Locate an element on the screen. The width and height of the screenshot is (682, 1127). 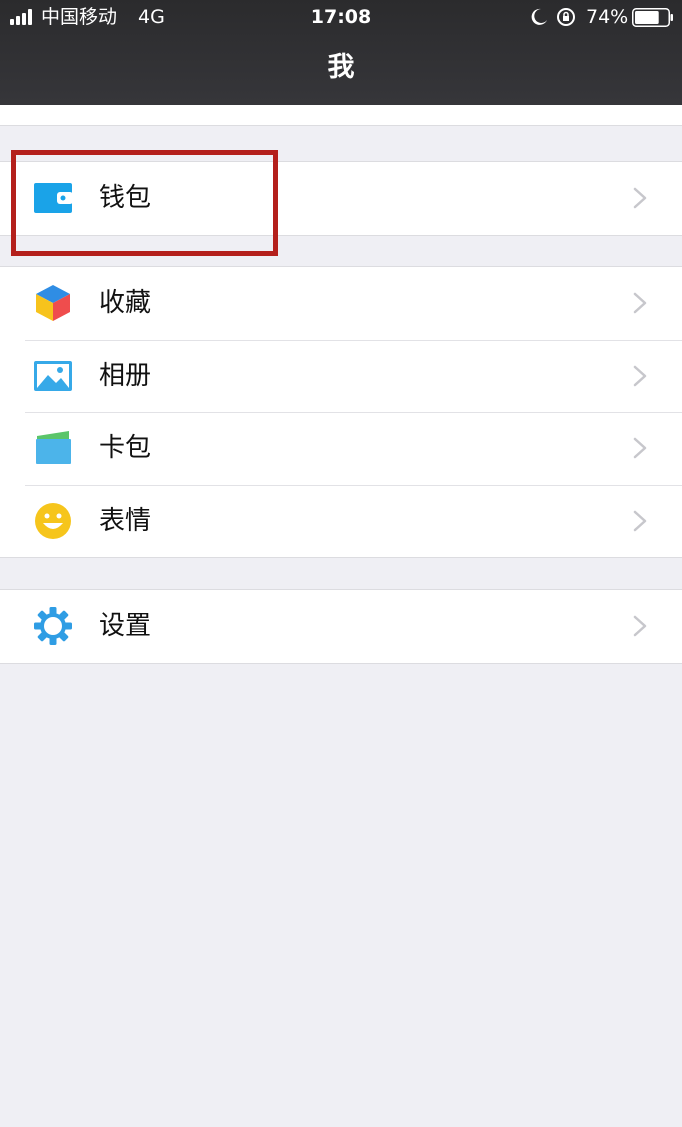
battery-icon is located at coordinates (652, 17).